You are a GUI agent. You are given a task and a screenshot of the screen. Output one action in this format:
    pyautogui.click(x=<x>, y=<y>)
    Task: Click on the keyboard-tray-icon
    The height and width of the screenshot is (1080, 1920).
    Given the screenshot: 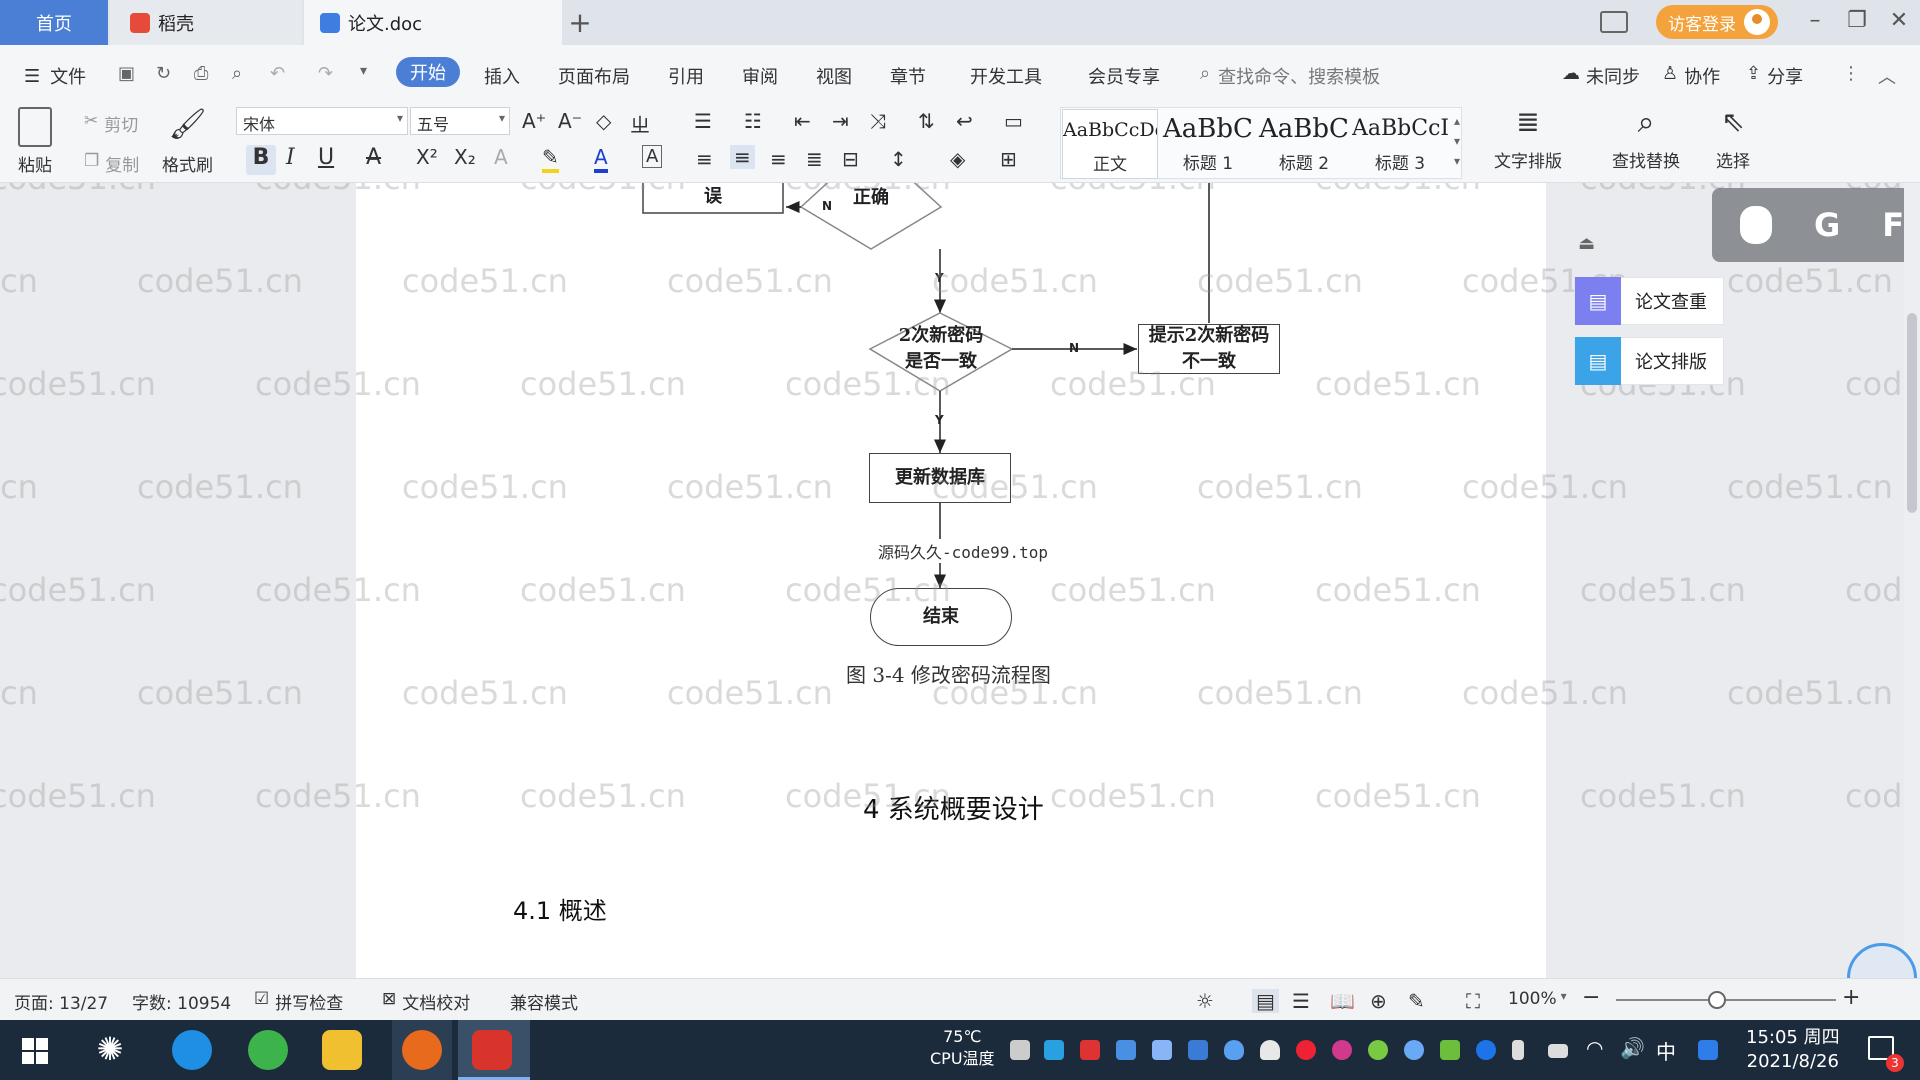 What is the action you would take?
    pyautogui.click(x=1020, y=1050)
    